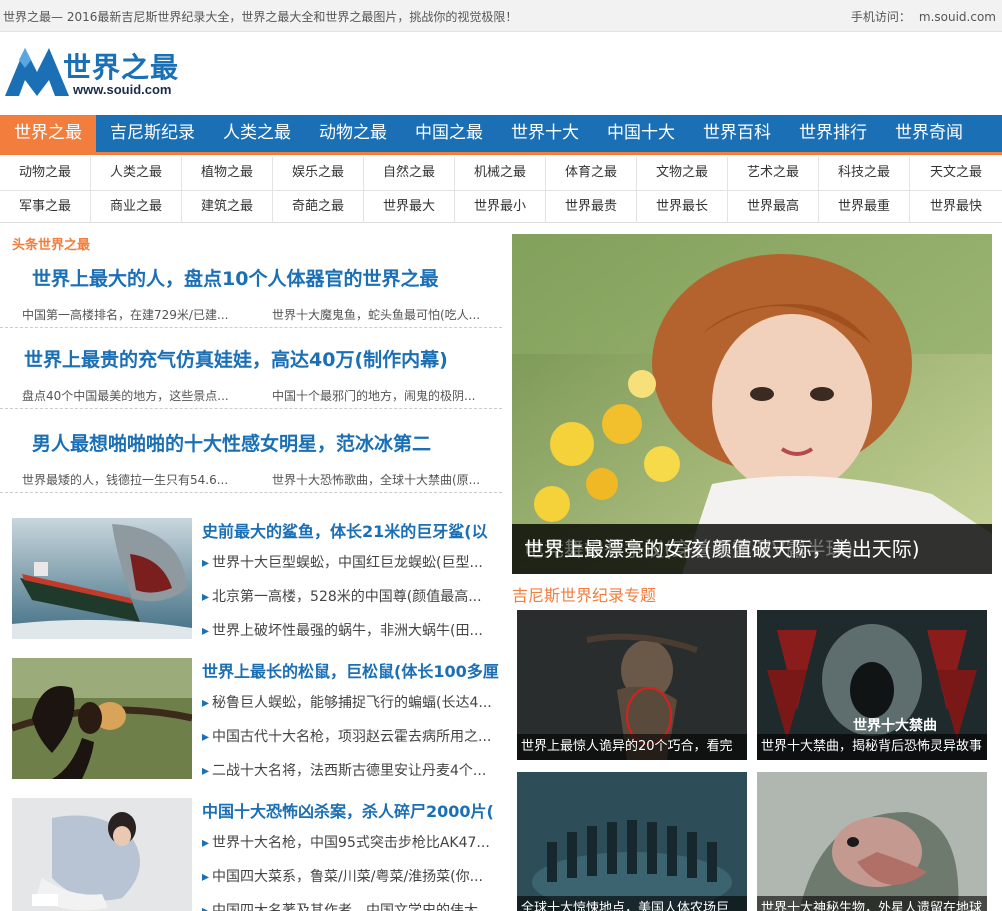 This screenshot has width=1002, height=911. What do you see at coordinates (957, 17) in the screenshot?
I see `mobile-domain-link: m.souid.com` at bounding box center [957, 17].